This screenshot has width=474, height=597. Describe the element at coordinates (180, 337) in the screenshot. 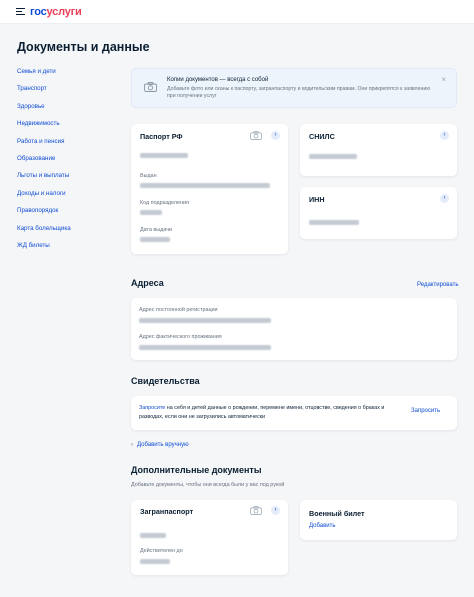

I see `actual-address-label: Адрес фактического проживания` at that location.